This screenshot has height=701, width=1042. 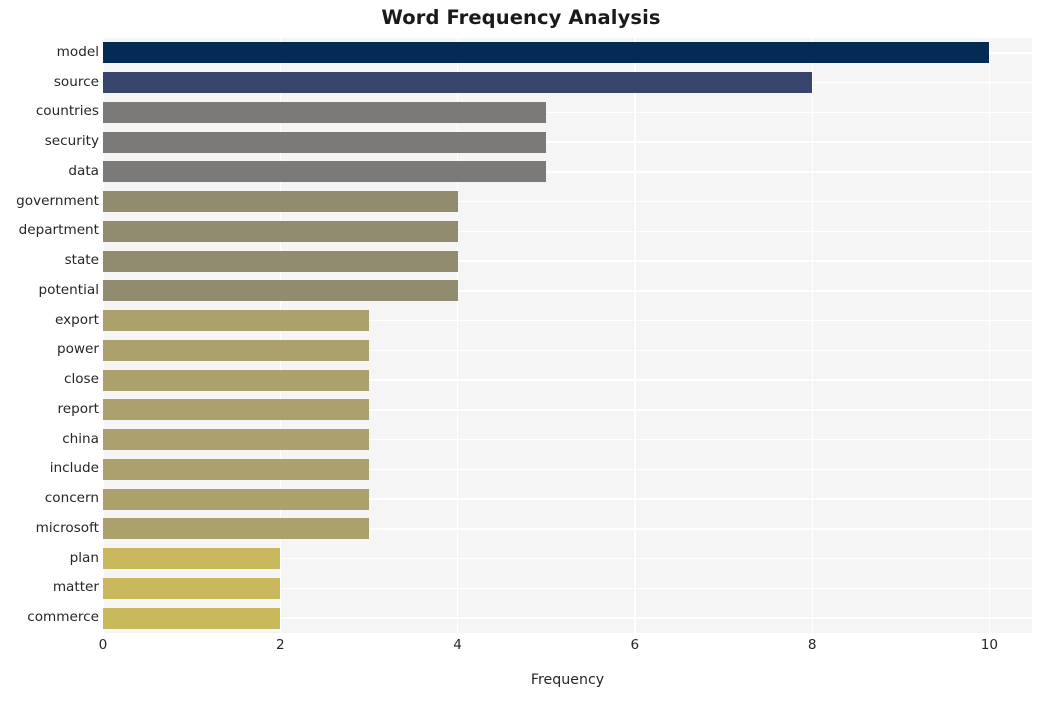 What do you see at coordinates (76, 81) in the screenshot?
I see `y-tick-label-source: source` at bounding box center [76, 81].